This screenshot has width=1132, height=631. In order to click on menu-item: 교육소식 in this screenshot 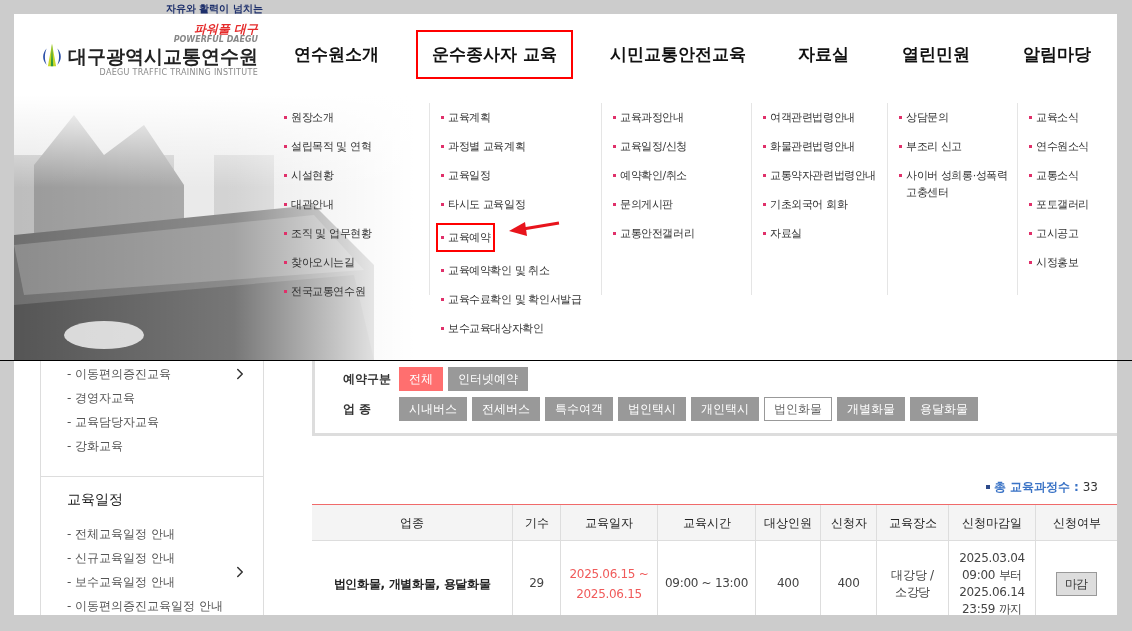, I will do `click(1054, 117)`.